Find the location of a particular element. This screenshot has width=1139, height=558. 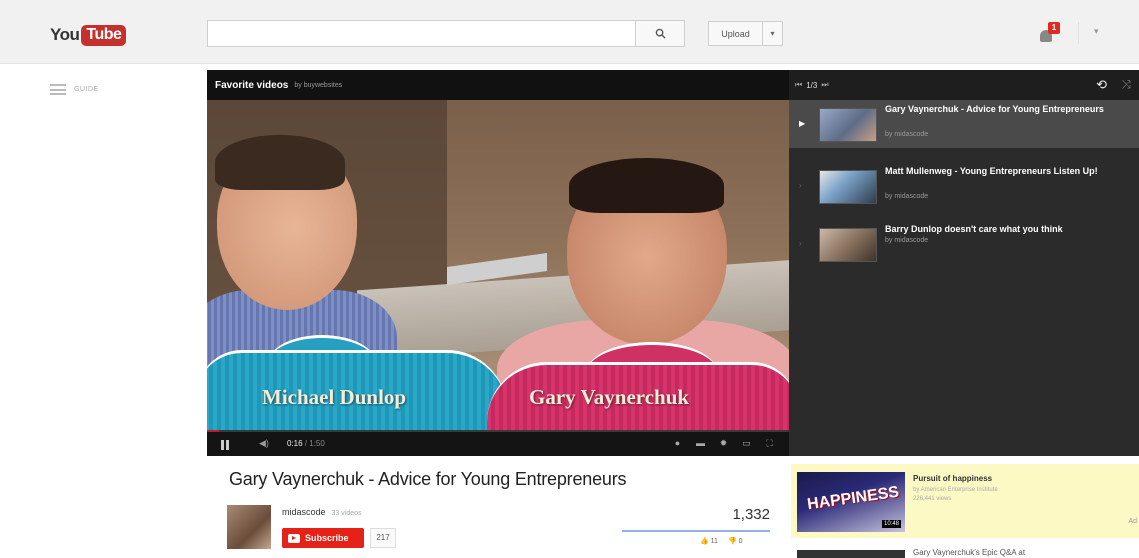

channel-video-count: 33 videos is located at coordinates (347, 513).